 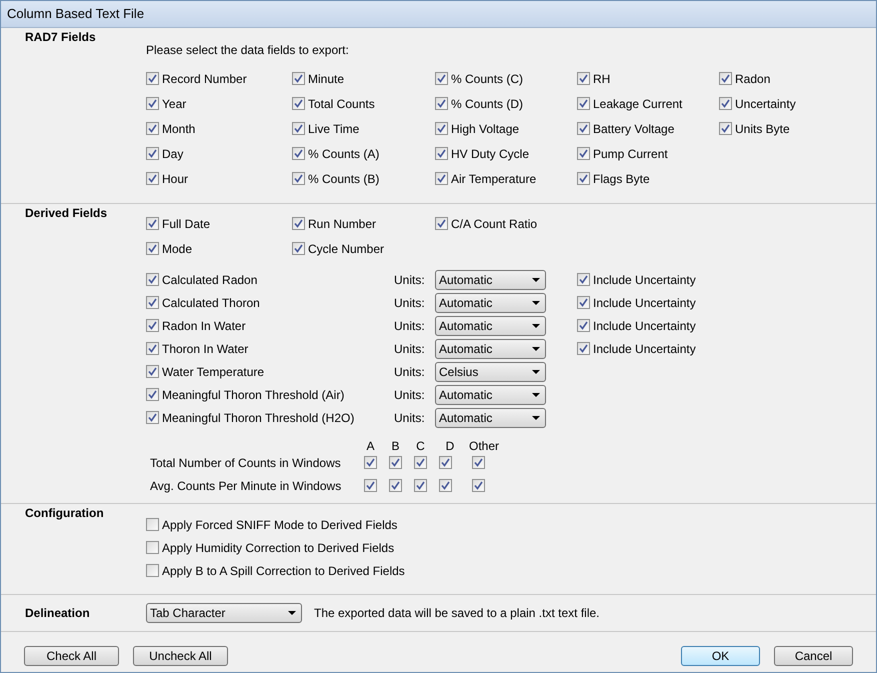 I want to click on checkbox-label: % Counts (A), so click(x=344, y=154).